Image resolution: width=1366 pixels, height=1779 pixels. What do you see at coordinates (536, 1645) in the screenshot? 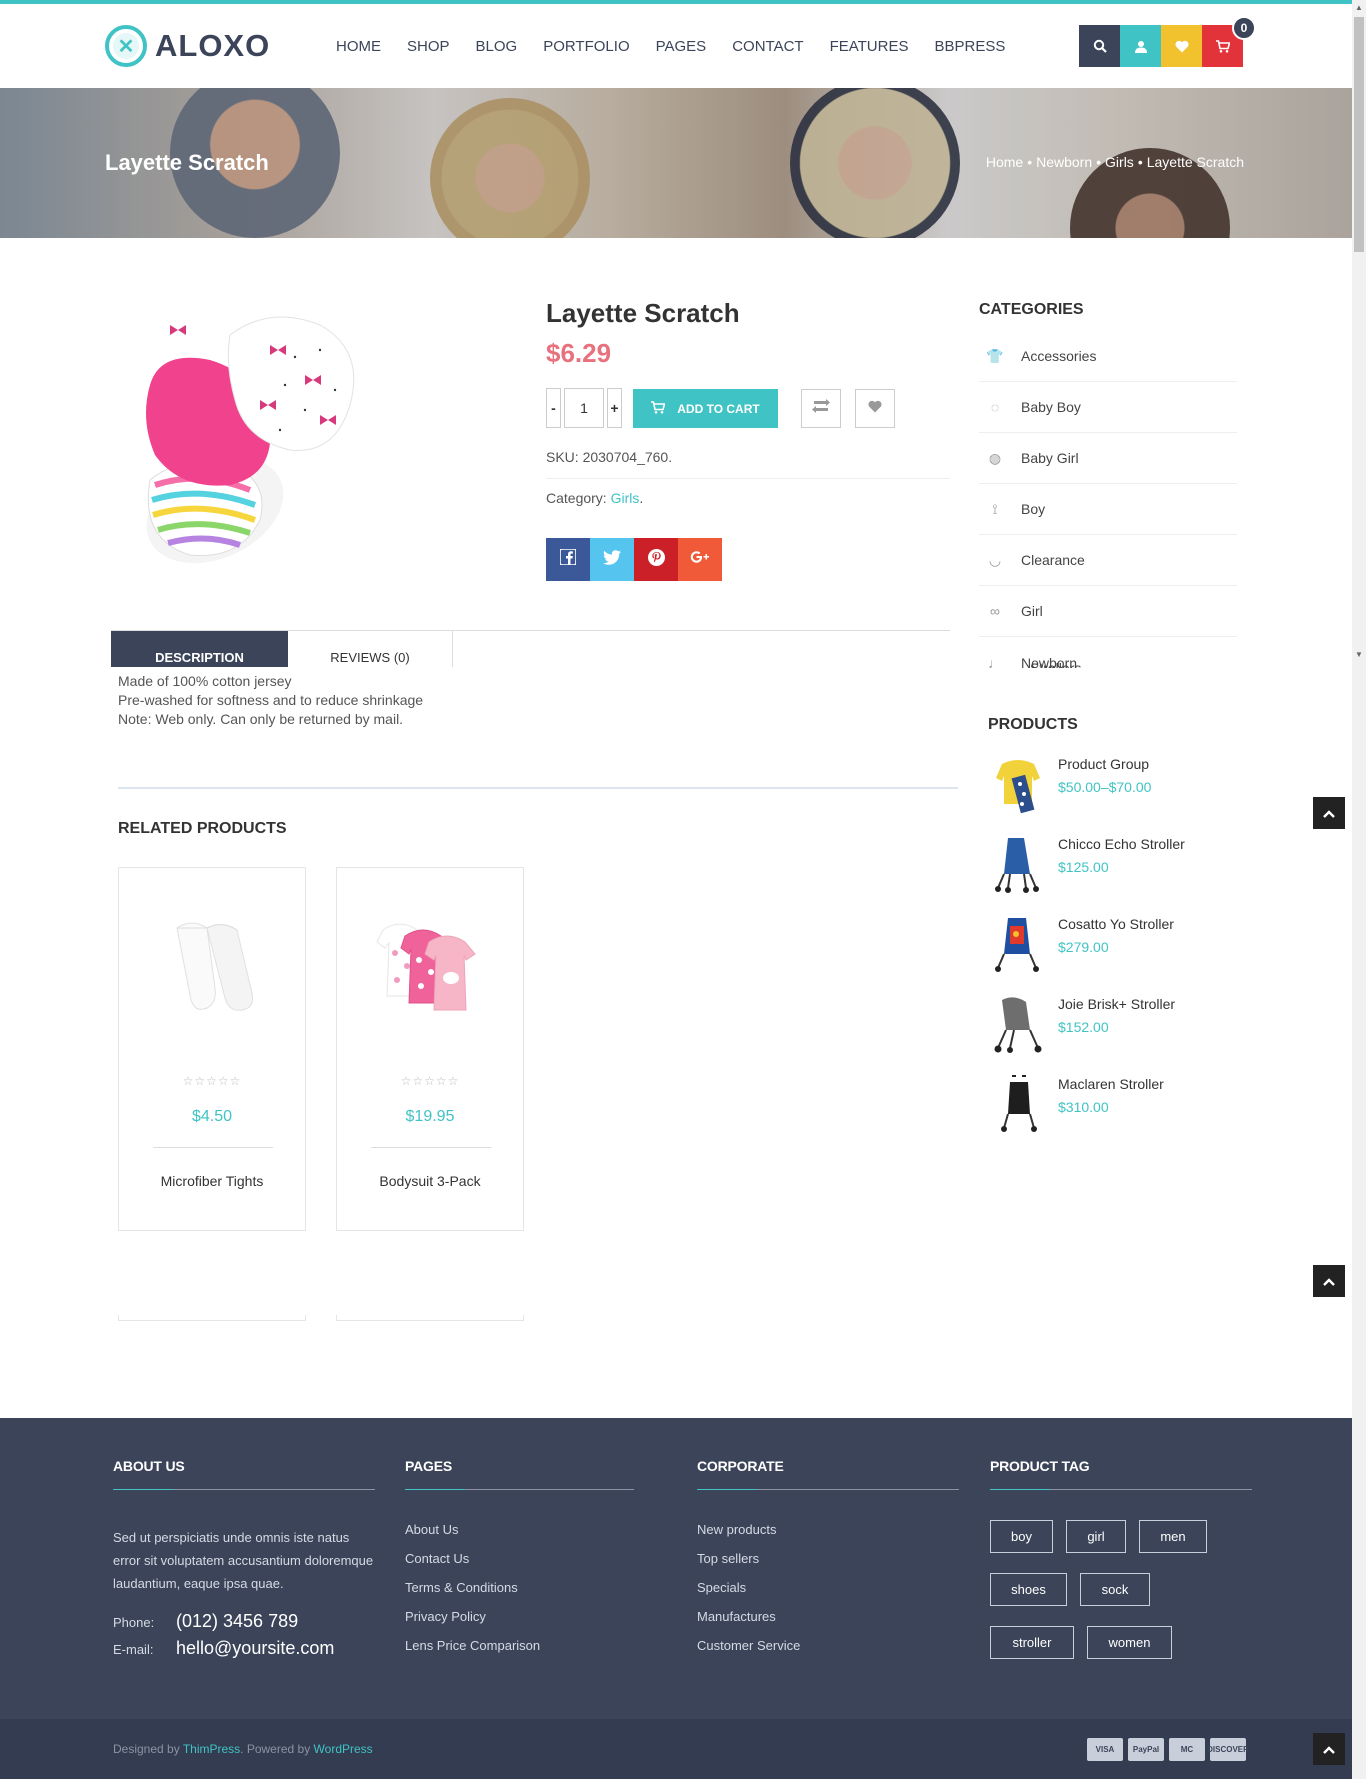
I see `footer-link-lens-price: Lens Price Comparison` at bounding box center [536, 1645].